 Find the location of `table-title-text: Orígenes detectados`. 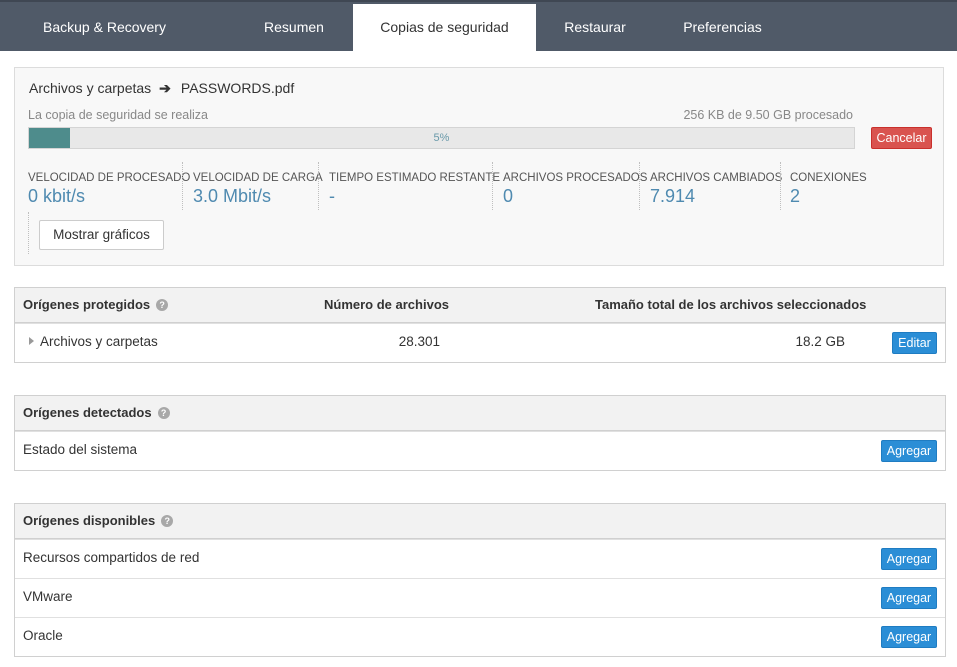

table-title-text: Orígenes detectados is located at coordinates (87, 412).